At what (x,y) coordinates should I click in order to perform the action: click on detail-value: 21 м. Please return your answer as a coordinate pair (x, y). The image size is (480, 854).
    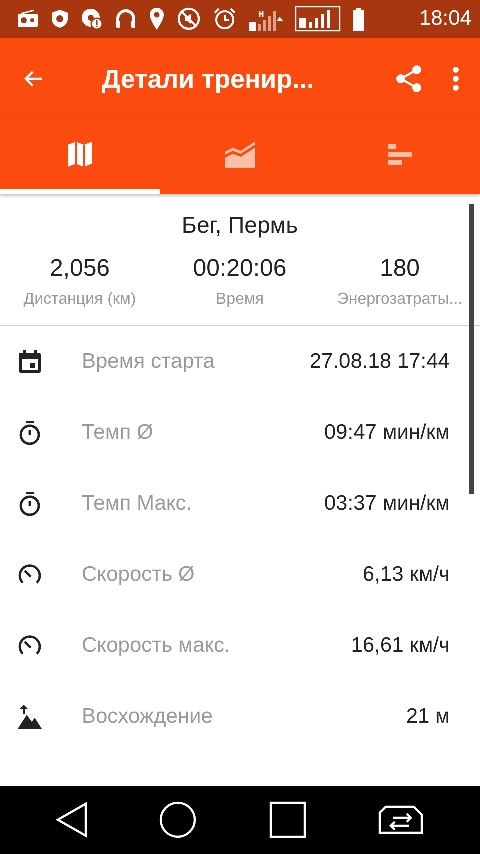
    Looking at the image, I should click on (428, 716).